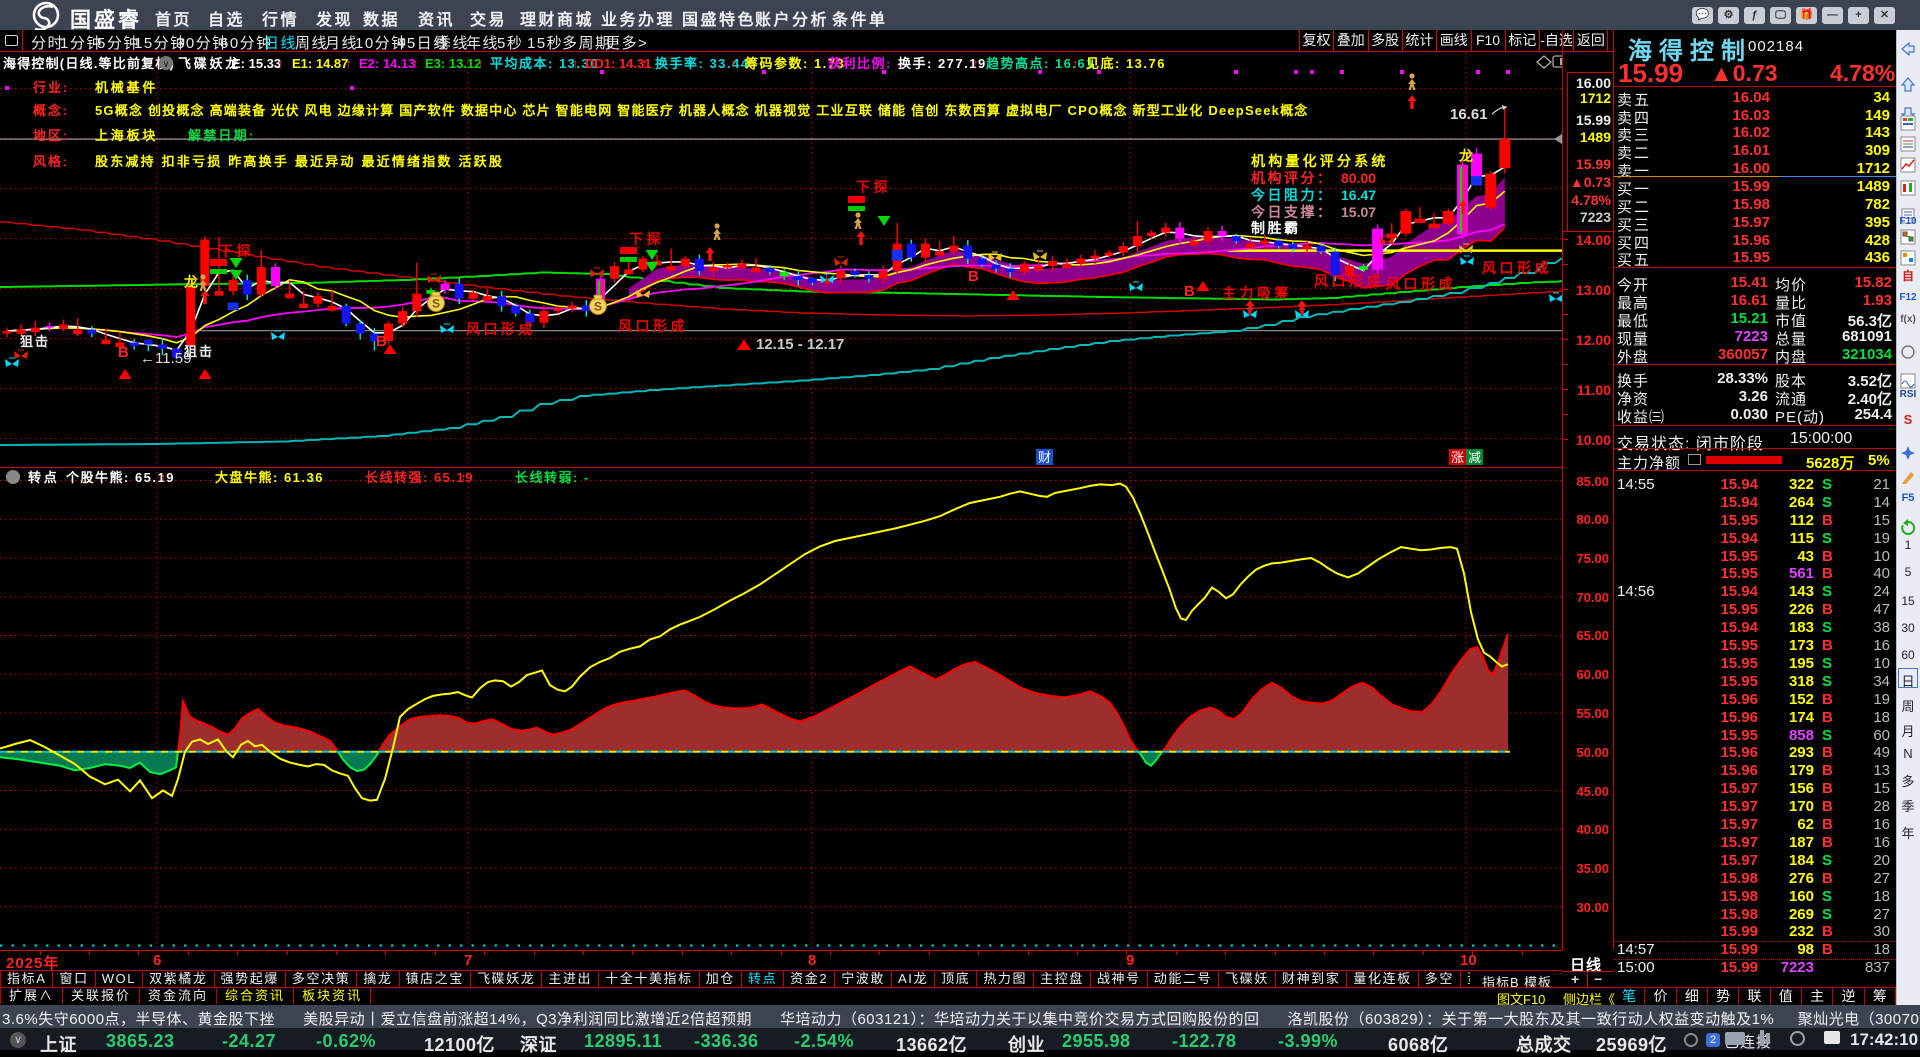  Describe the element at coordinates (1292, 178) in the screenshot. I see `svg-text: 机构评分：` at that location.